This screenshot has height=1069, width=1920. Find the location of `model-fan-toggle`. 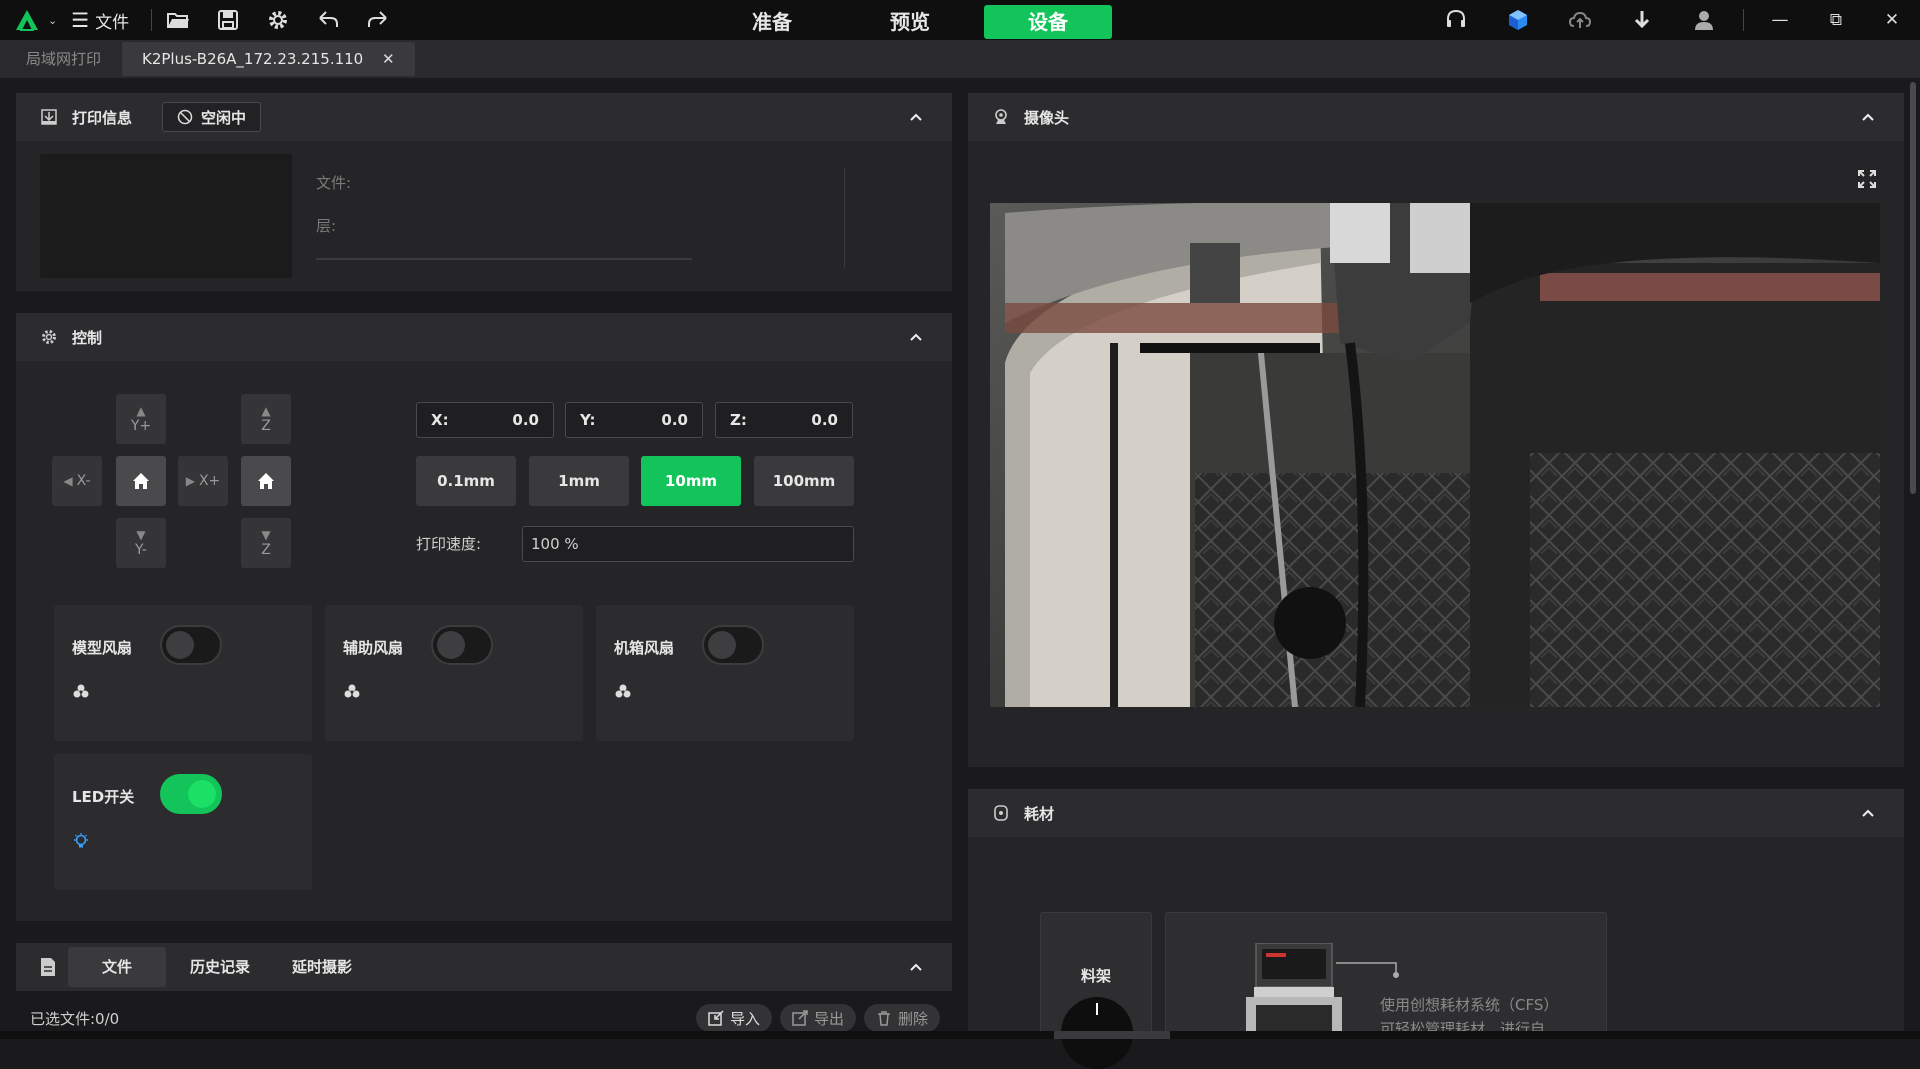

model-fan-toggle is located at coordinates (191, 645).